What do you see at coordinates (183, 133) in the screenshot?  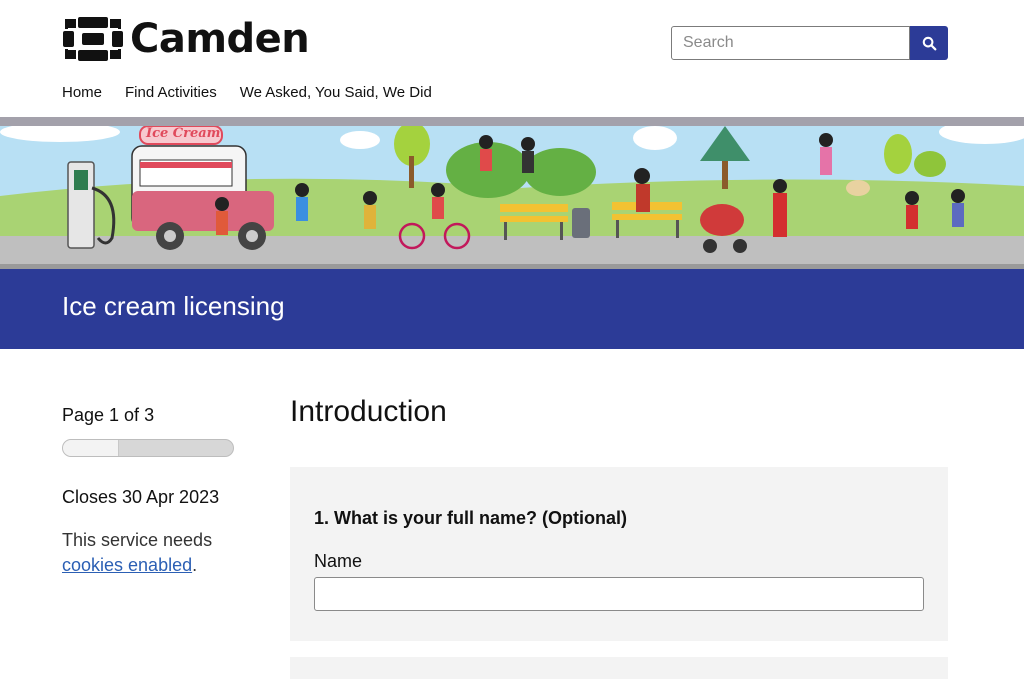 I see `van-sign: Ice Cream` at bounding box center [183, 133].